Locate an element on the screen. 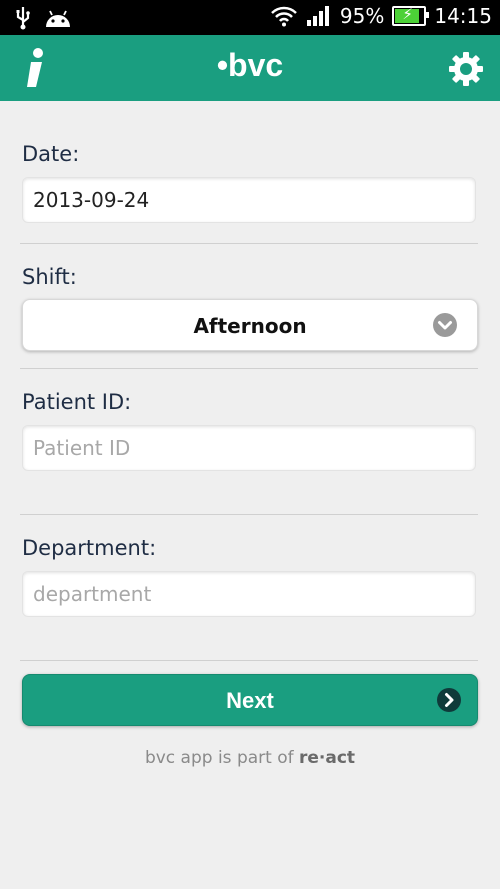 The image size is (500, 889). date-field: 2013-09-24 is located at coordinates (249, 200).